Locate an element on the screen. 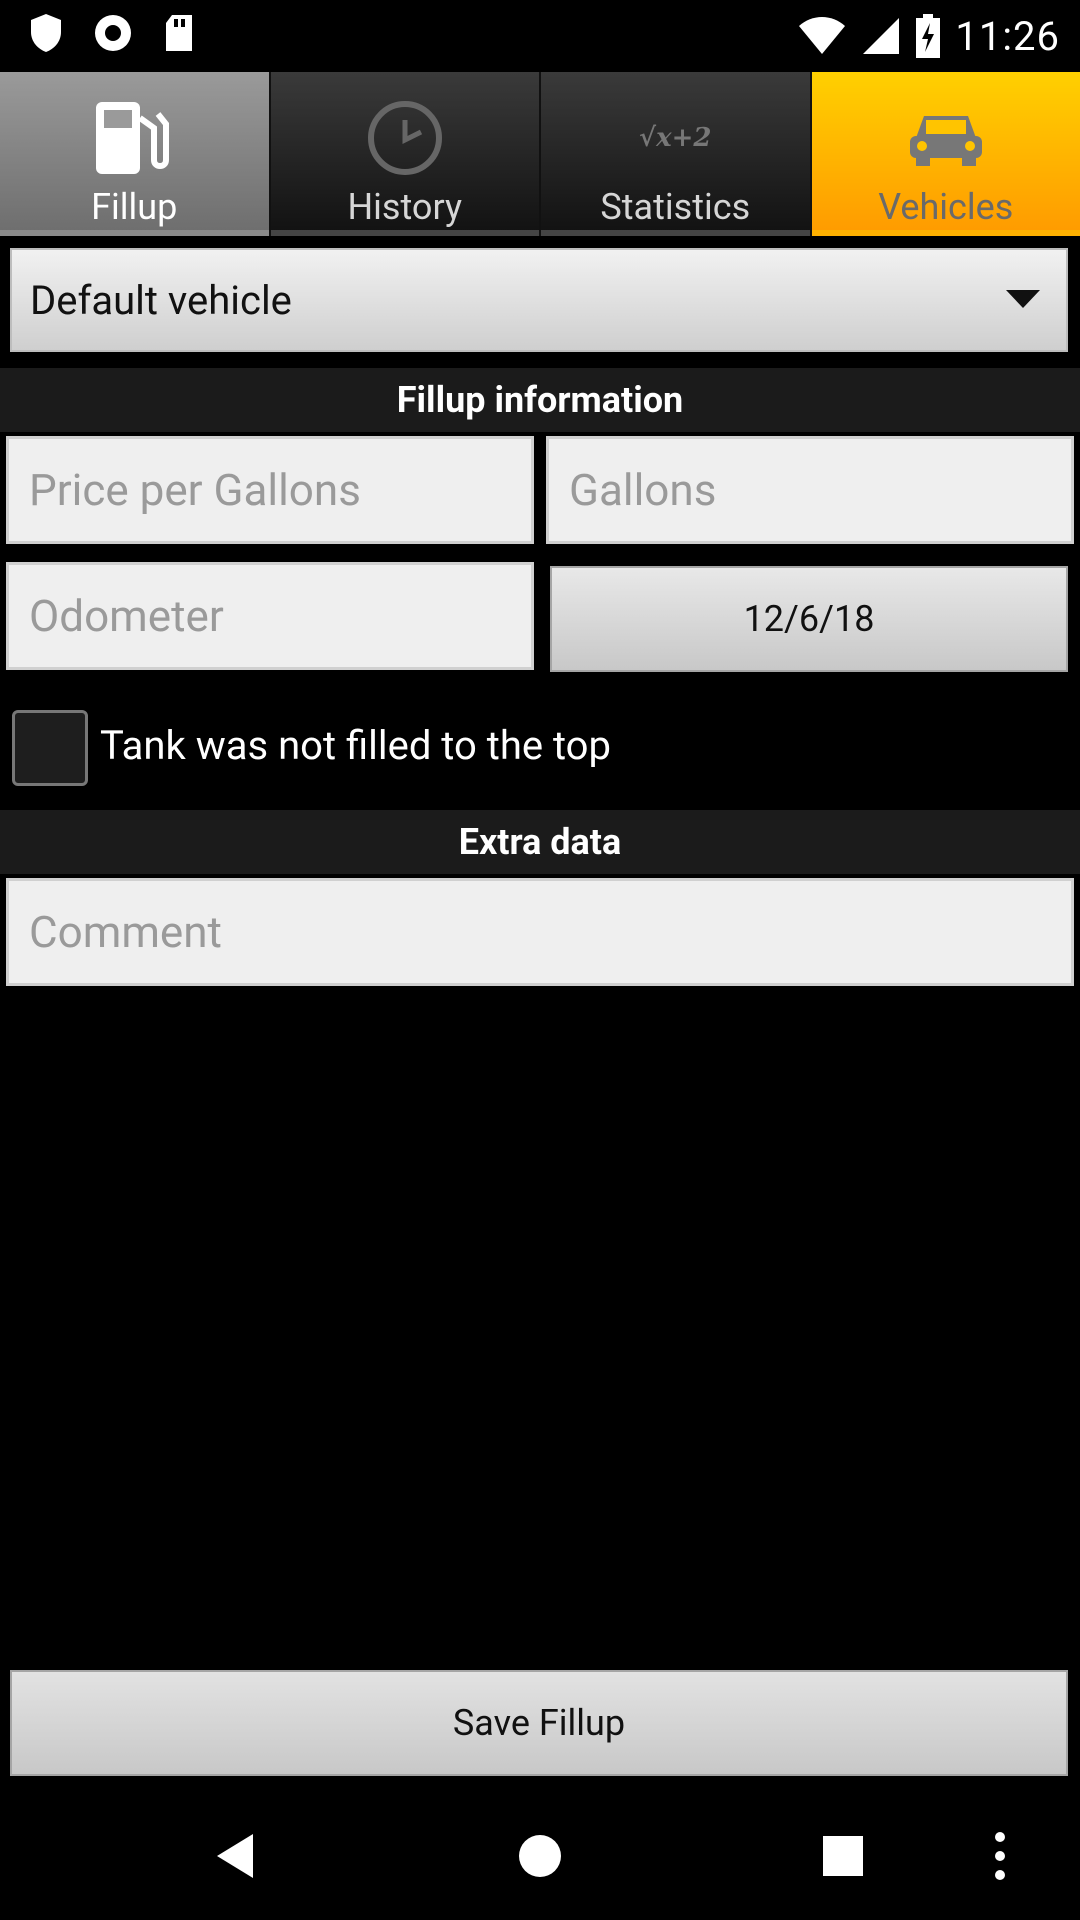 The width and height of the screenshot is (1080, 1920). tank-not-full-label: Tank was not filled to the top is located at coordinates (355, 745).